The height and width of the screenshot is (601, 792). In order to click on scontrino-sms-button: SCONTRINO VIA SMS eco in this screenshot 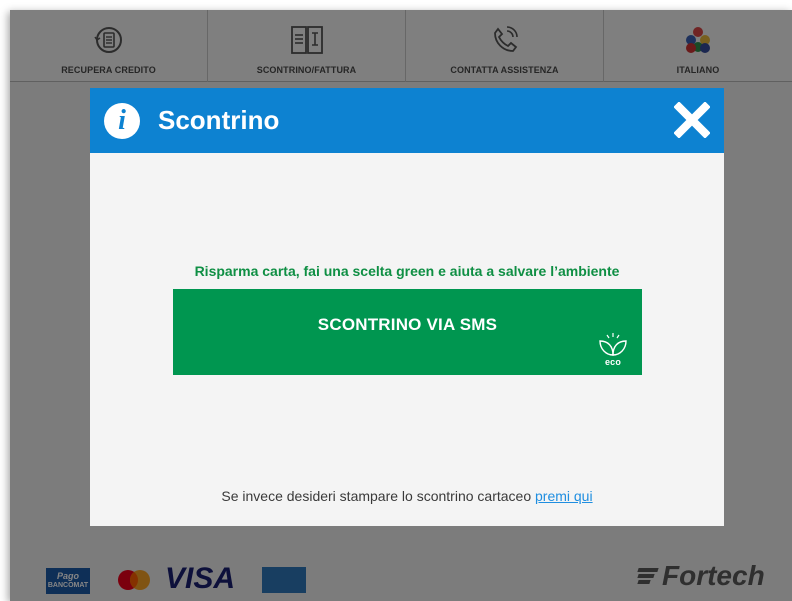, I will do `click(407, 332)`.